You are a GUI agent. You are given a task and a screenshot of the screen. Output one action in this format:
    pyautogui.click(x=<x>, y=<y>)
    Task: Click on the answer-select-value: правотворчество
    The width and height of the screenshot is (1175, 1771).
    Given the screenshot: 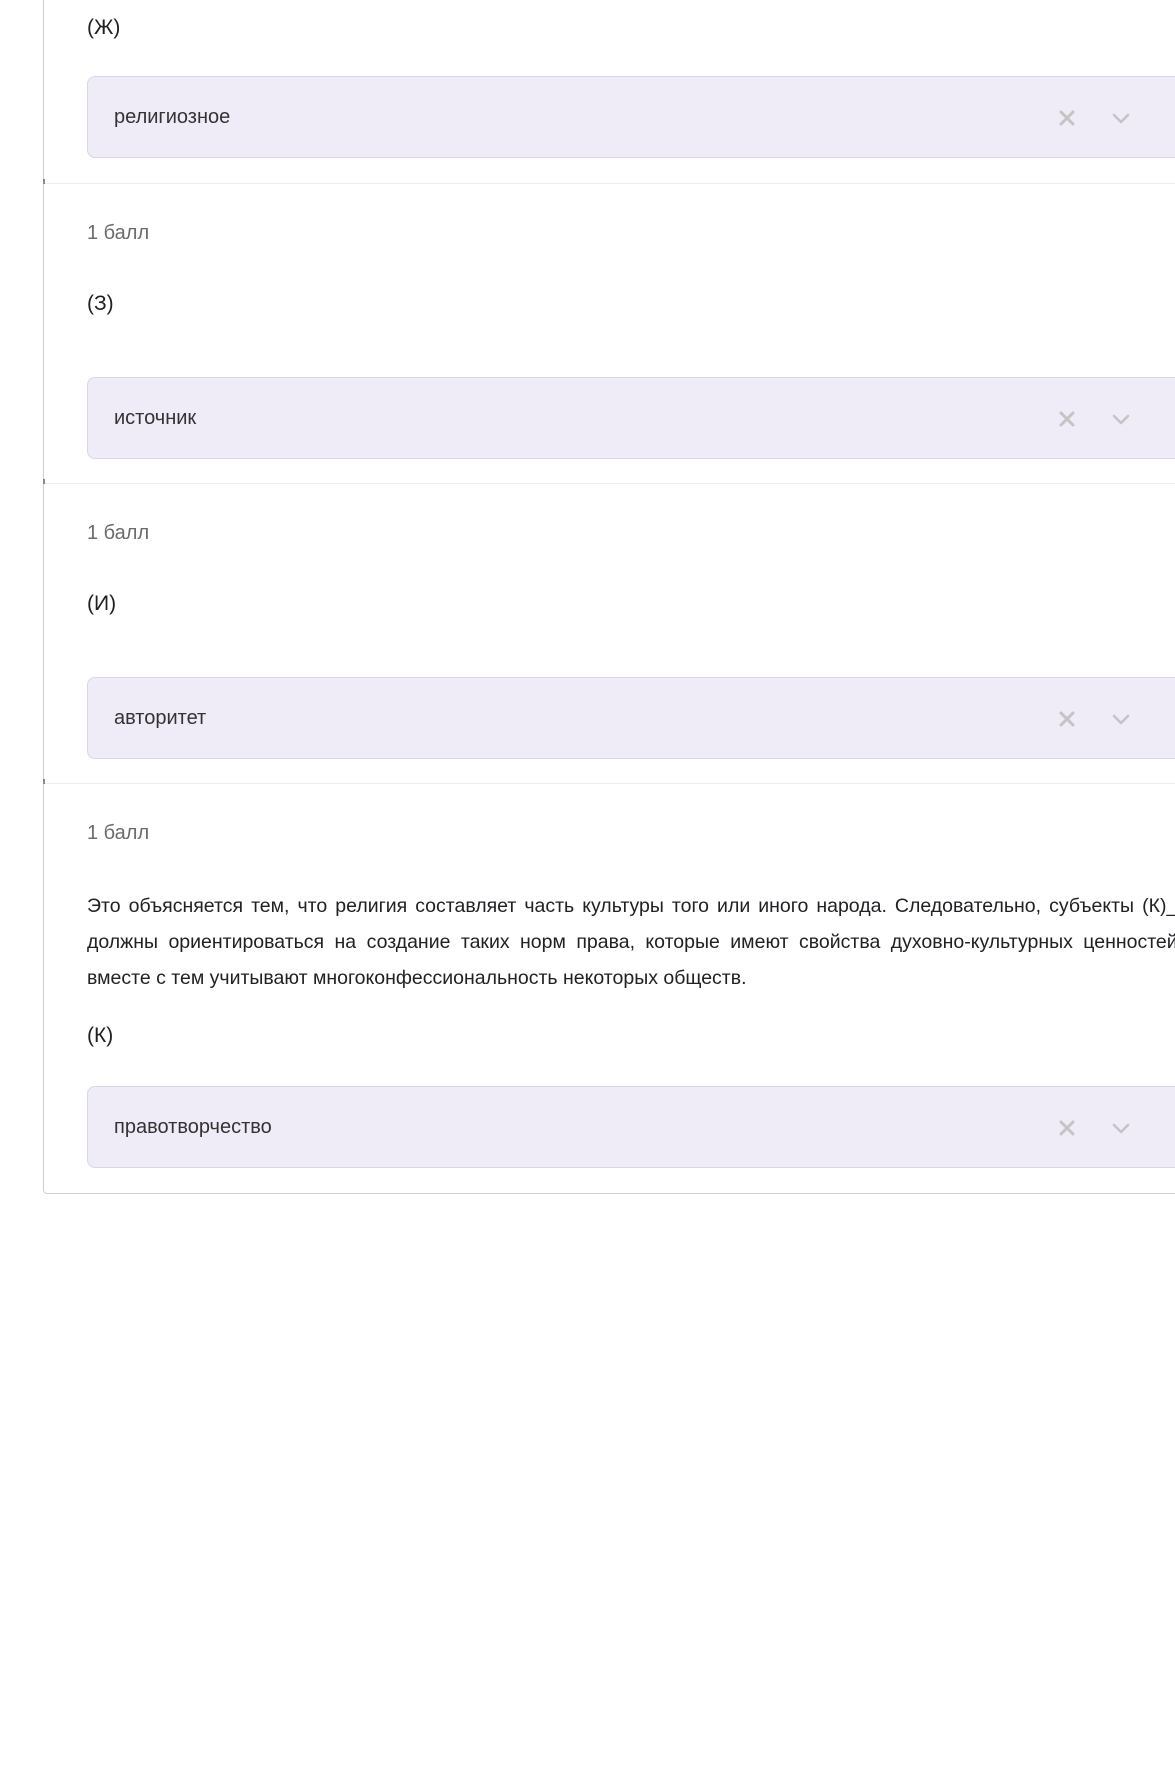 What is the action you would take?
    pyautogui.click(x=193, y=1127)
    